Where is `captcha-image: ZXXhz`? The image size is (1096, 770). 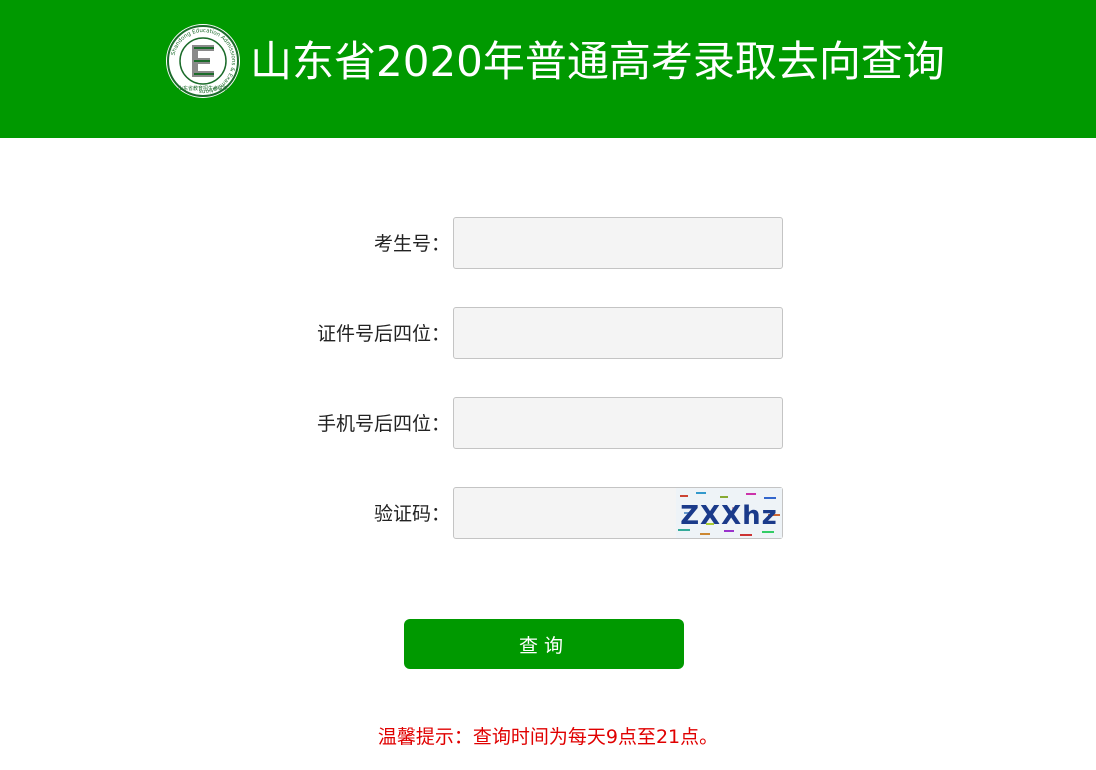 captcha-image: ZXXhz is located at coordinates (729, 513).